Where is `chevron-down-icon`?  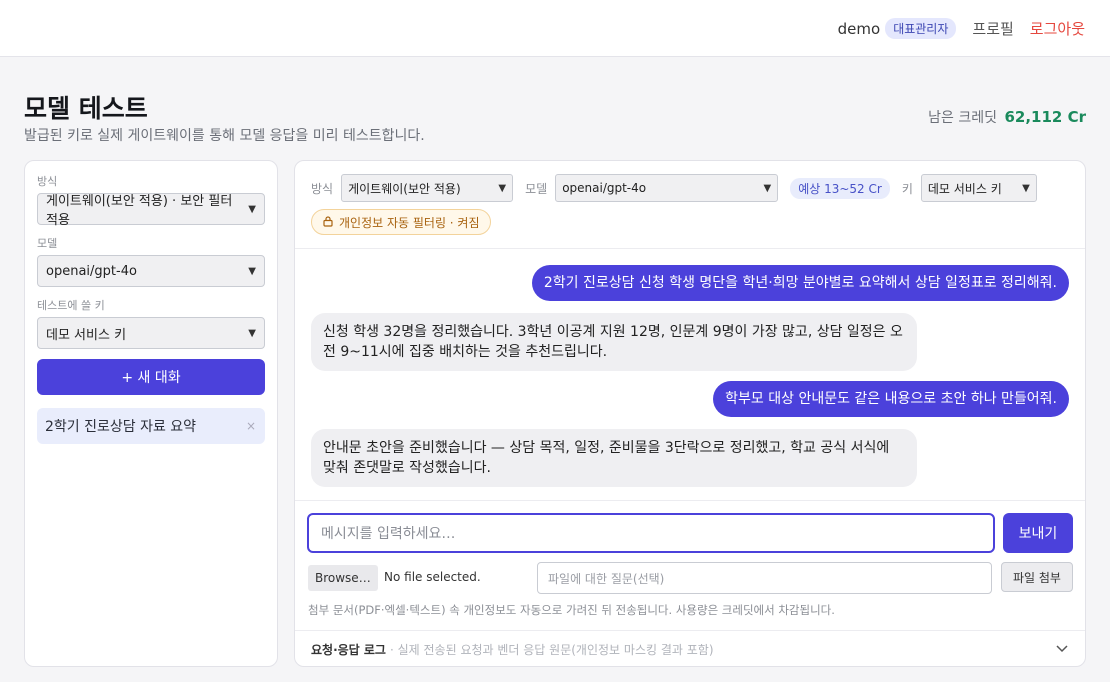 chevron-down-icon is located at coordinates (1062, 649).